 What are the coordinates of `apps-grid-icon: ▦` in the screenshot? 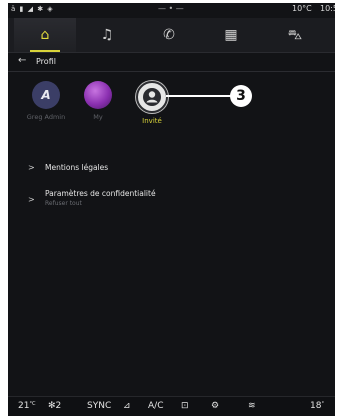 It's located at (231, 35).